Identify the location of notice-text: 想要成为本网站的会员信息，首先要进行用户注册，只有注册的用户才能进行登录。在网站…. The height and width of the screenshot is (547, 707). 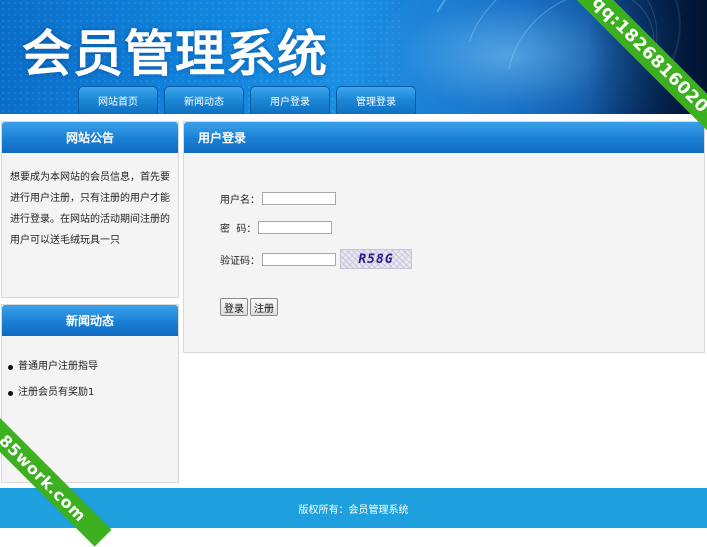
(90, 209).